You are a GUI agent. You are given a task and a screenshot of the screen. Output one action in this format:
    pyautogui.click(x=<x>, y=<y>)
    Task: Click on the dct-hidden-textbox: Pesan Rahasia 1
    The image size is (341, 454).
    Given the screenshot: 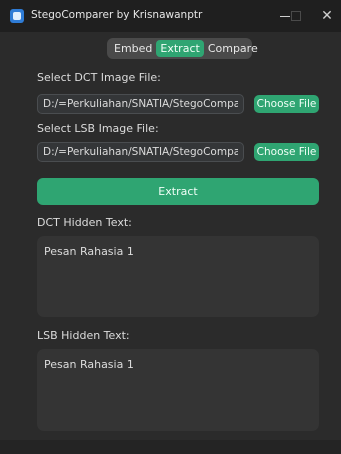 What is the action you would take?
    pyautogui.click(x=178, y=276)
    